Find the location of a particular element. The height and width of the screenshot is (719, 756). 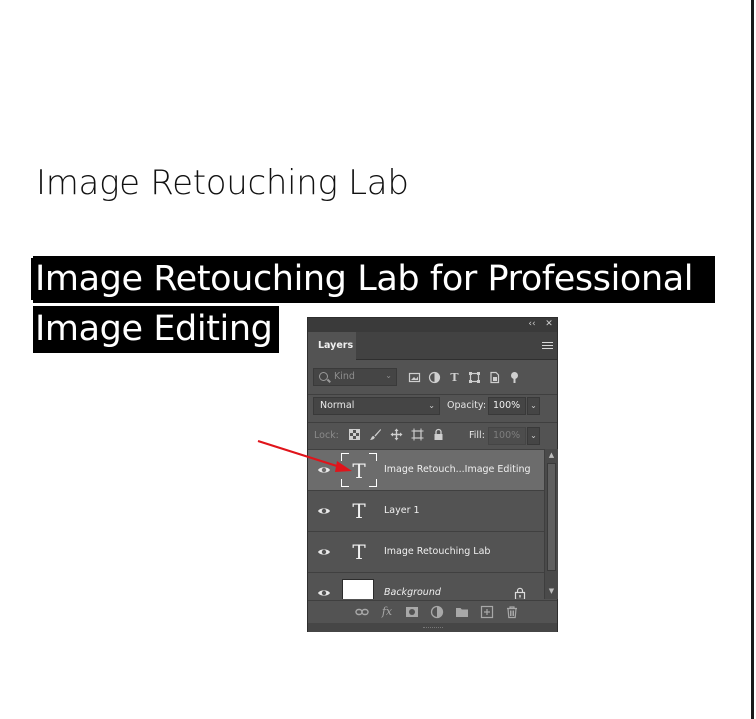

layers-scrollbar: ▲ ▼ is located at coordinates (551, 524).